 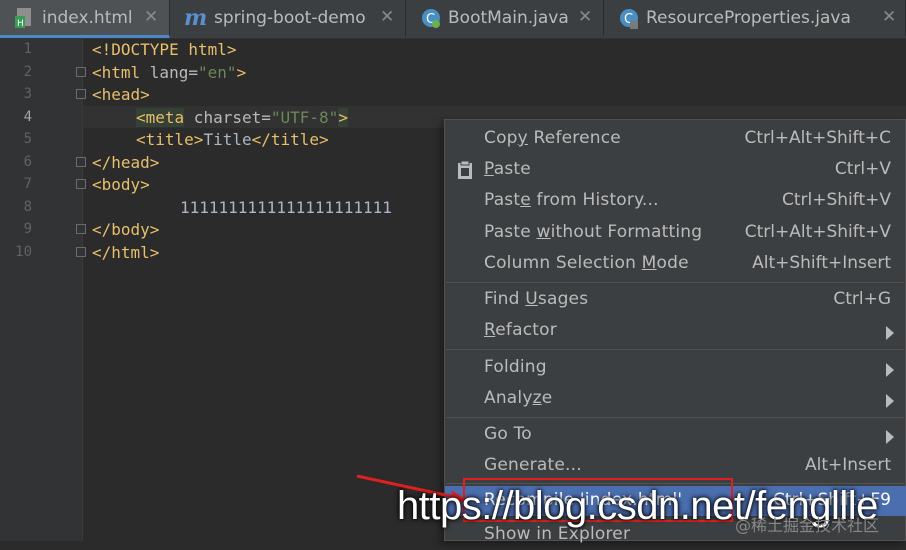 I want to click on line-number: 8, so click(x=27, y=207).